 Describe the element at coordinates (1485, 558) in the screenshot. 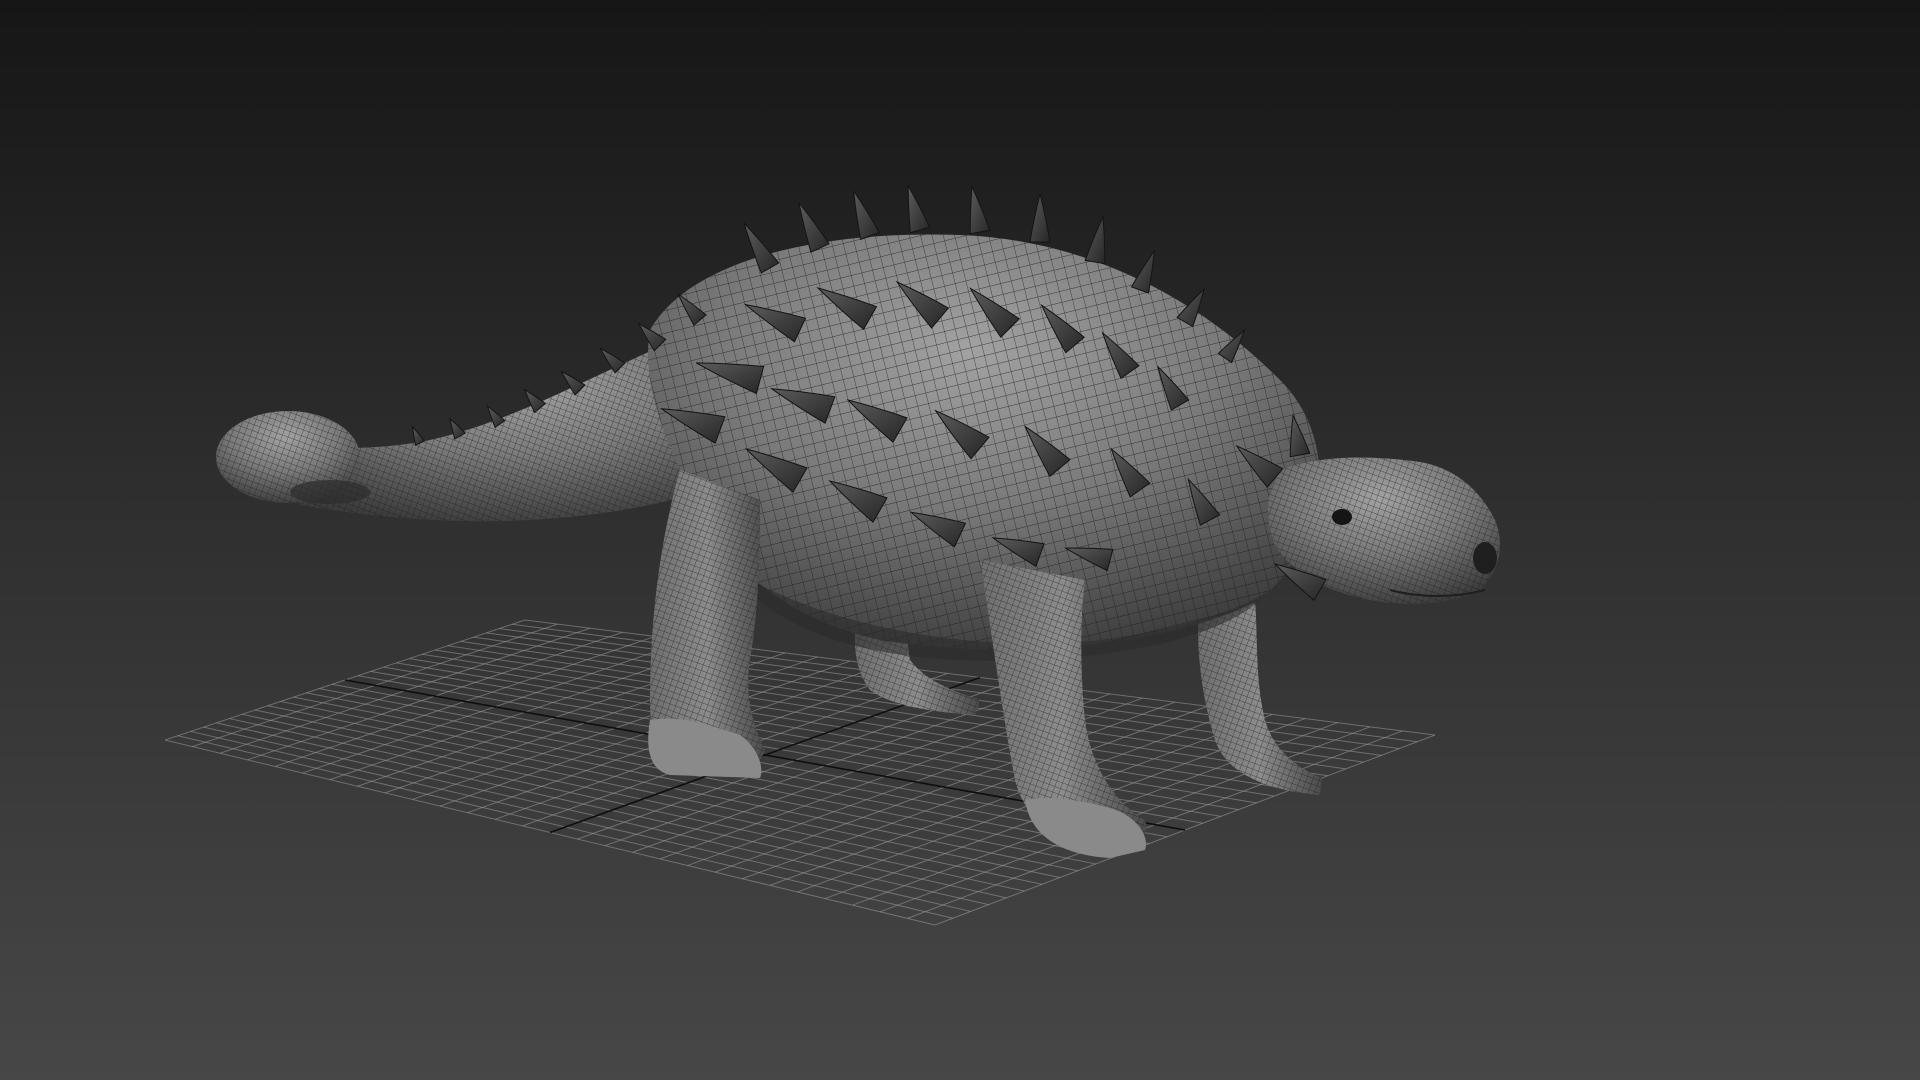

I see `nostril` at that location.